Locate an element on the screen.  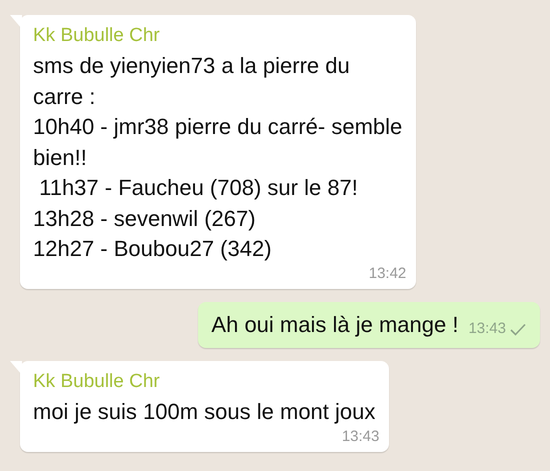
message-time: 13:42 is located at coordinates (387, 274).